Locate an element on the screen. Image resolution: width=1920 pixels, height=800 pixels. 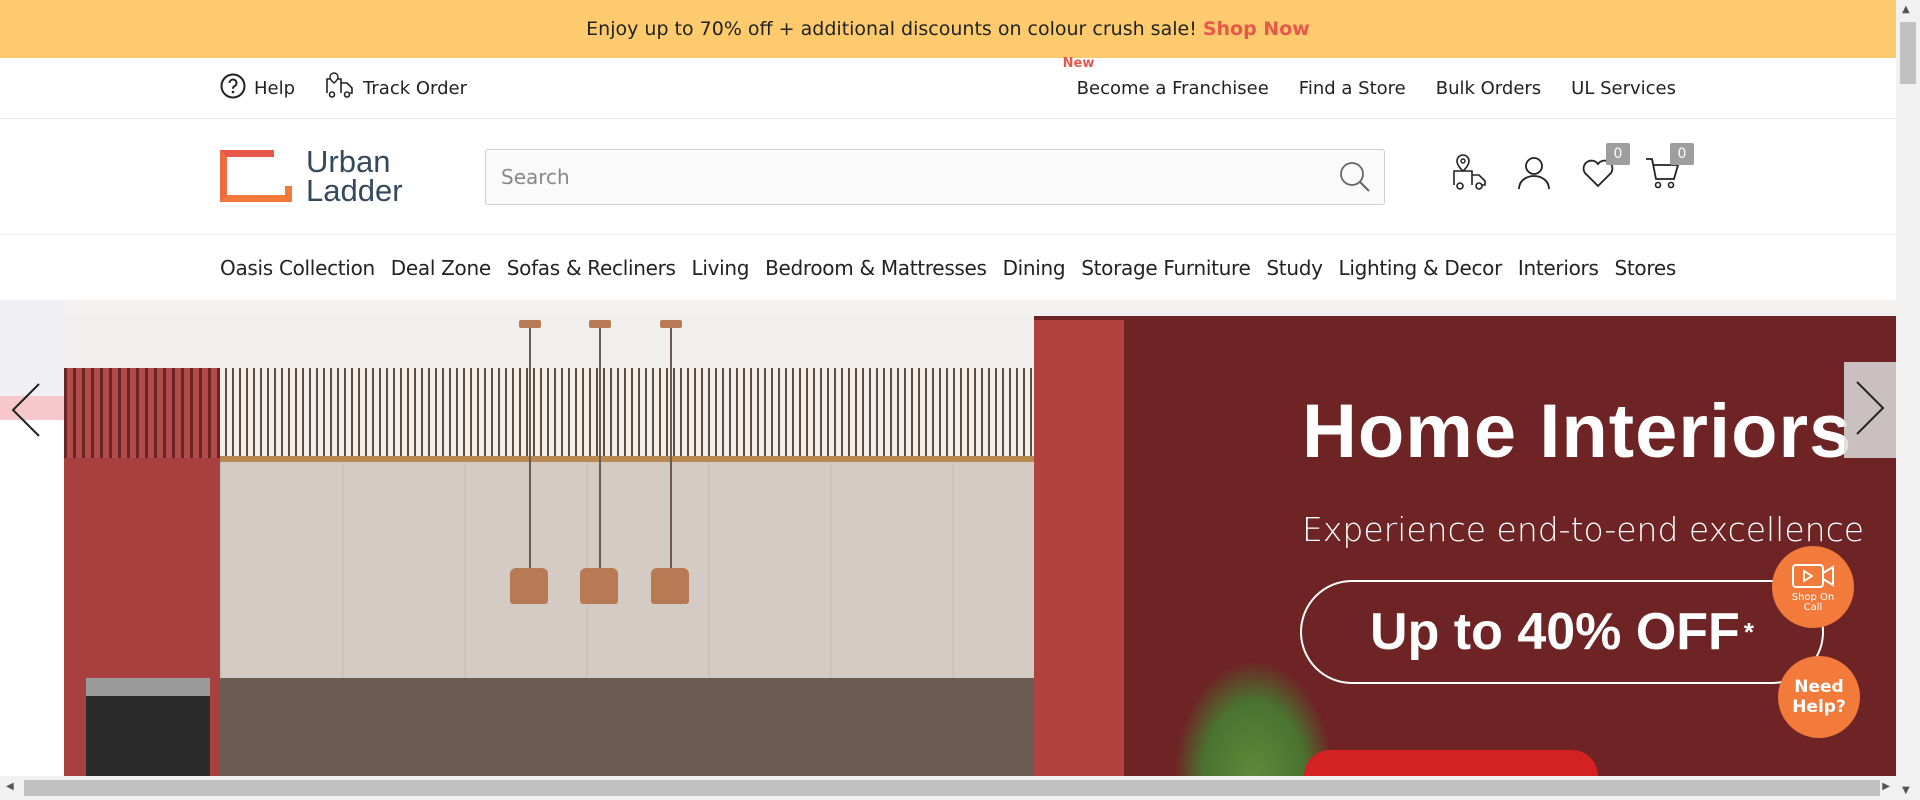
shop-on-call-line2: Call is located at coordinates (1813, 607).